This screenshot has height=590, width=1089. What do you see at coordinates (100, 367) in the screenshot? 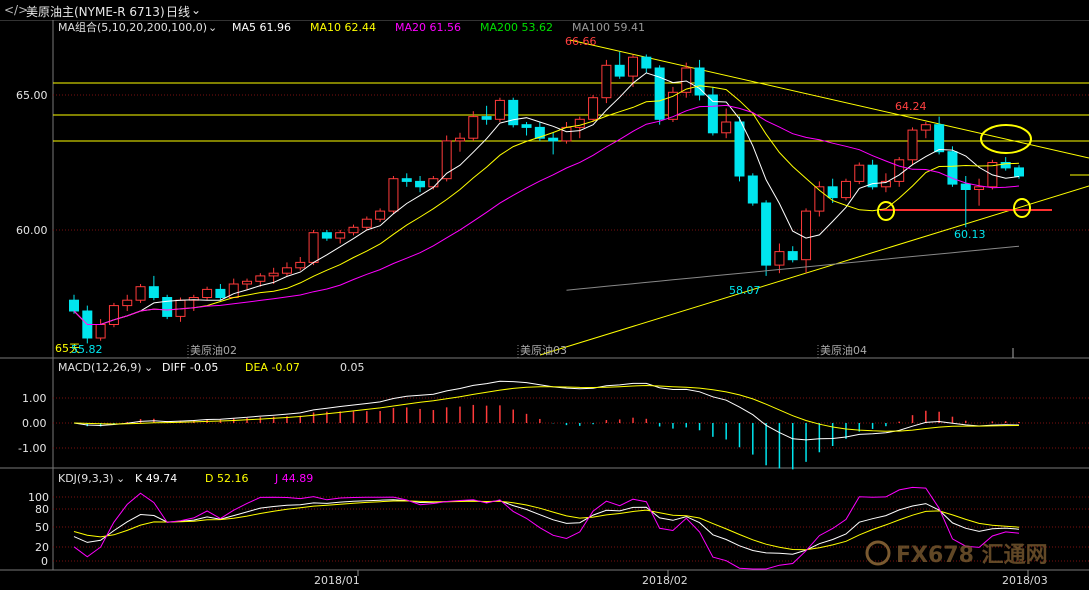
I see `macd-title: MACD(12,26,9)` at bounding box center [100, 367].